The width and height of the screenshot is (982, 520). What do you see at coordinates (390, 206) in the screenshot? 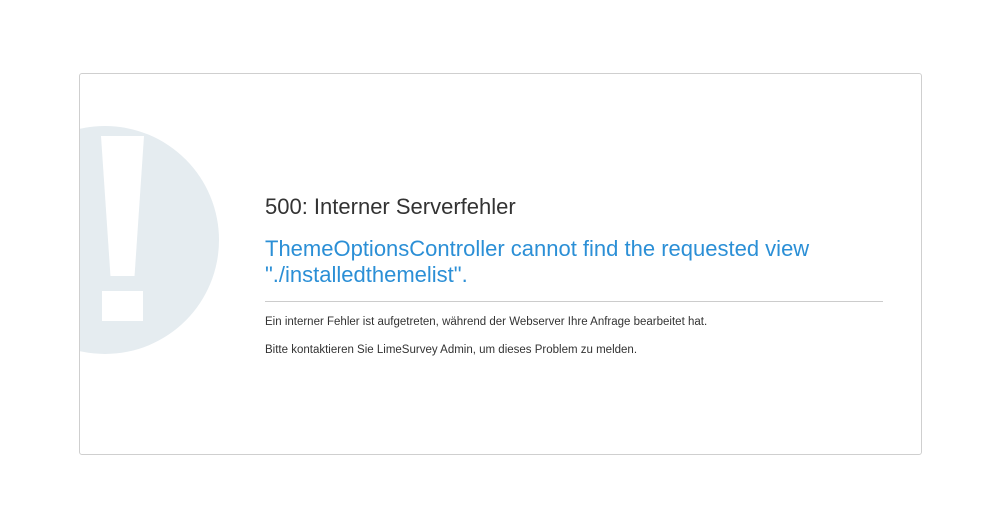
I see `error-title: 500: Interner Serverfehler` at bounding box center [390, 206].